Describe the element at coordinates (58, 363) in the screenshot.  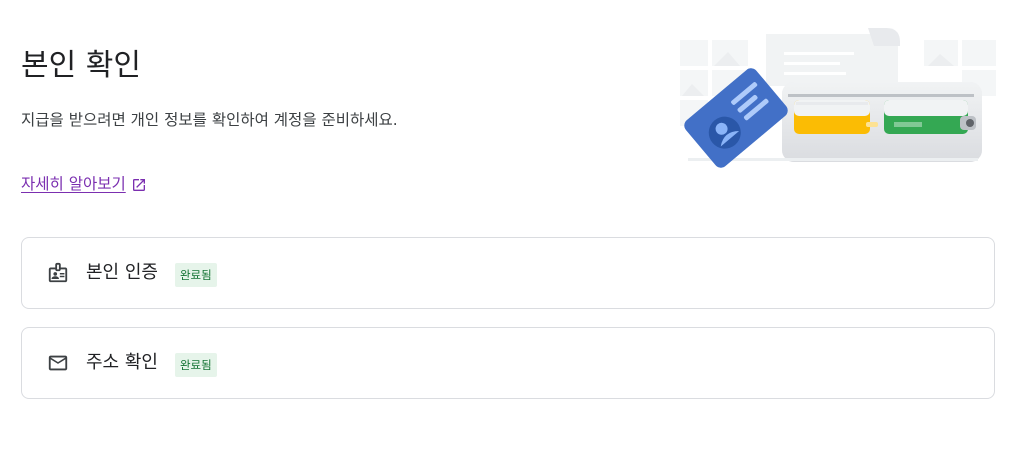
I see `mail-icon` at that location.